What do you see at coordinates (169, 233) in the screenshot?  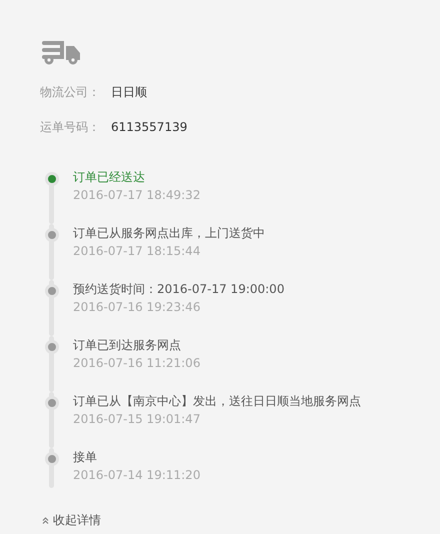 I see `status-text: 订单已从服务网点出库，上门送货中` at bounding box center [169, 233].